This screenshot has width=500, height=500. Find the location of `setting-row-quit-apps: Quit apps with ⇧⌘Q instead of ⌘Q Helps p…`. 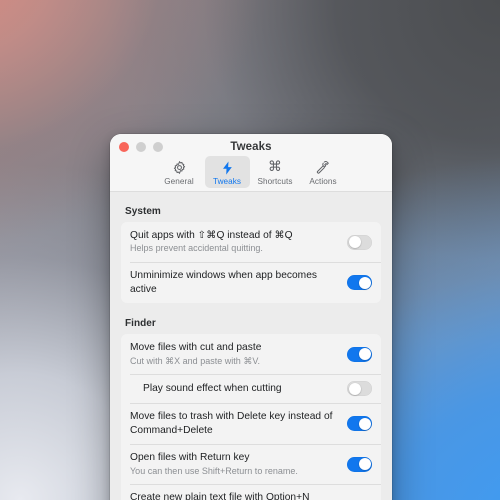

setting-row-quit-apps: Quit apps with ⇧⌘Q instead of ⌘Q Helps p… is located at coordinates (251, 242).